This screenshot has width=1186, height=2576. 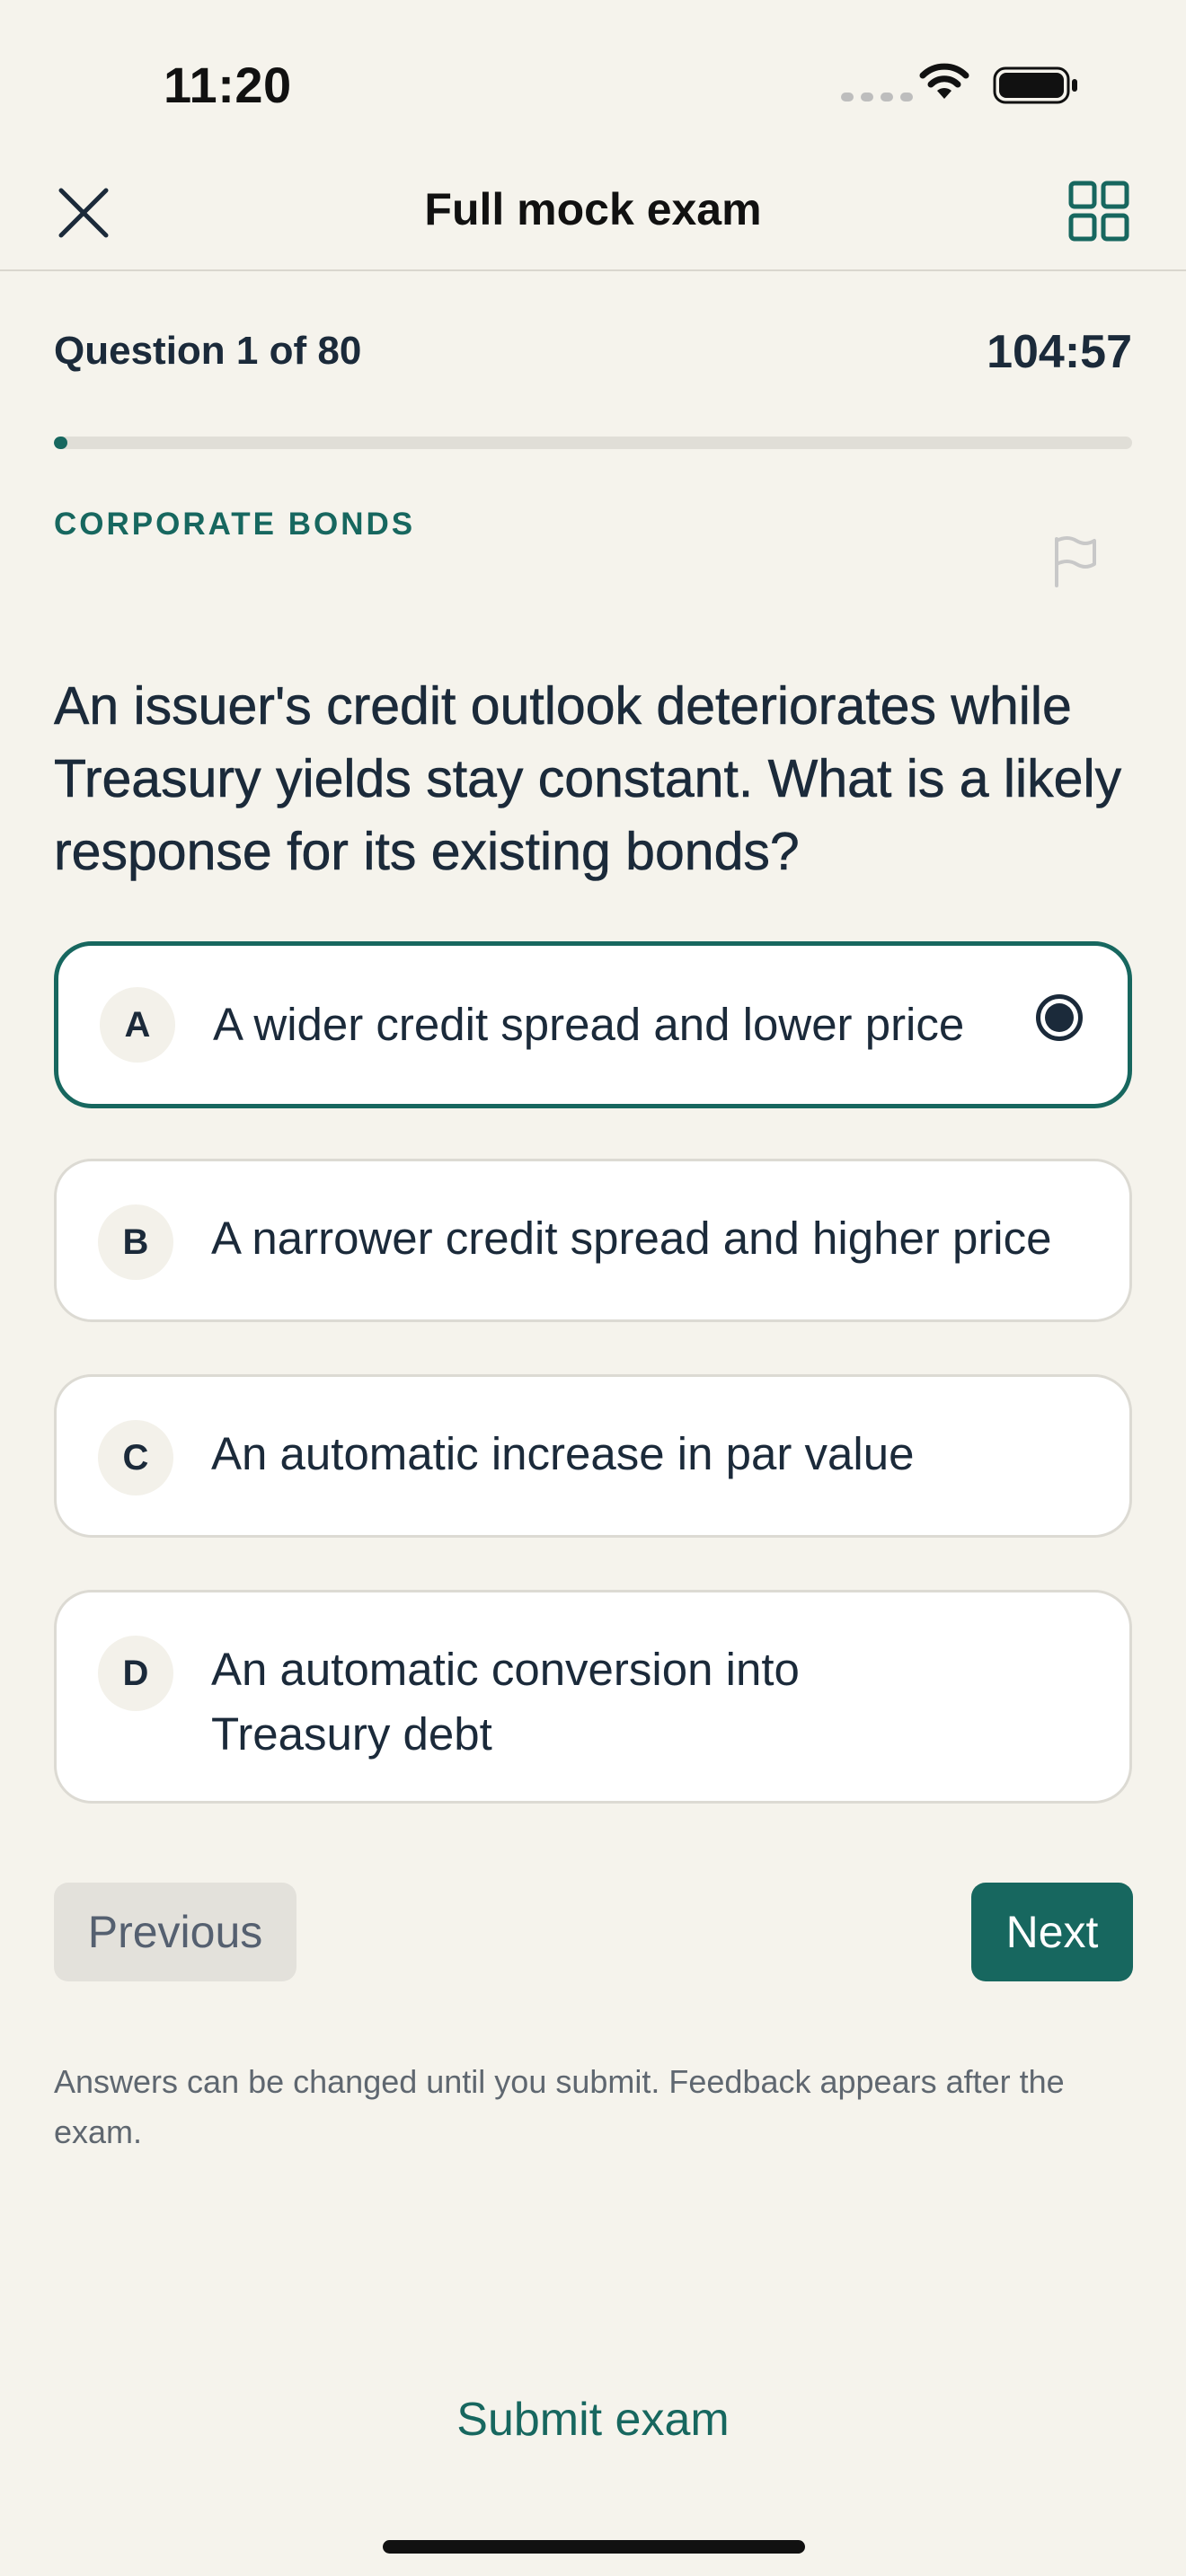 I want to click on progress-fill, so click(x=60, y=443).